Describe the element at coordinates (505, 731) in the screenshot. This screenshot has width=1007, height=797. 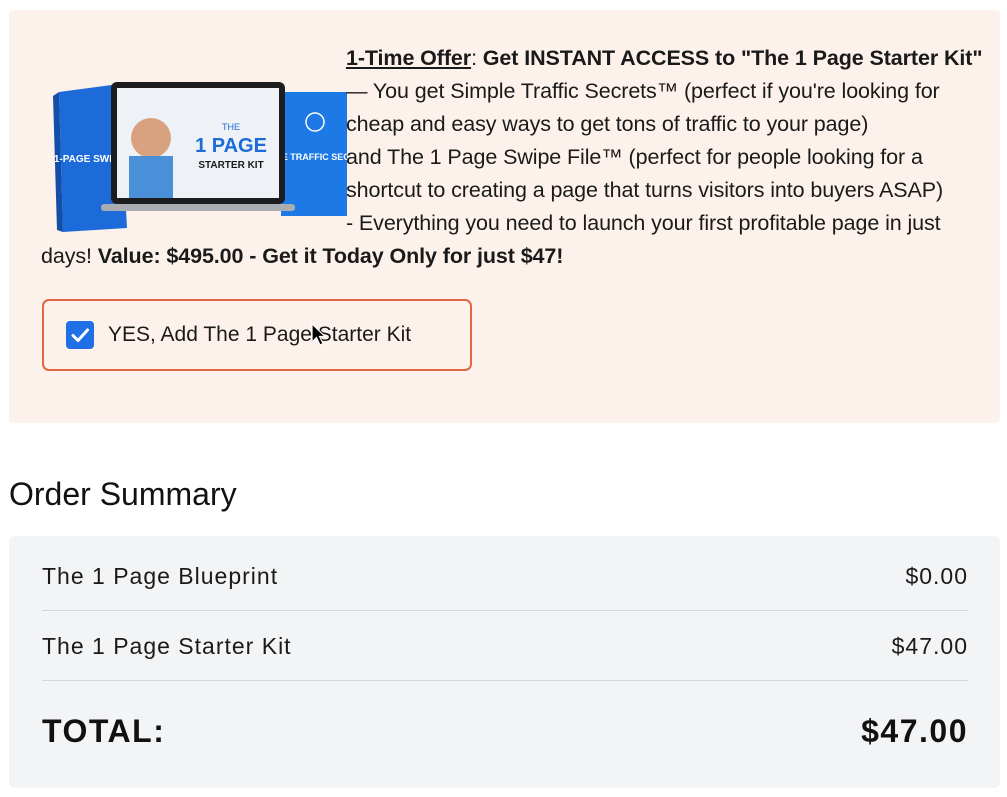
I see `order-total-row: TOTAL: $47.00` at that location.